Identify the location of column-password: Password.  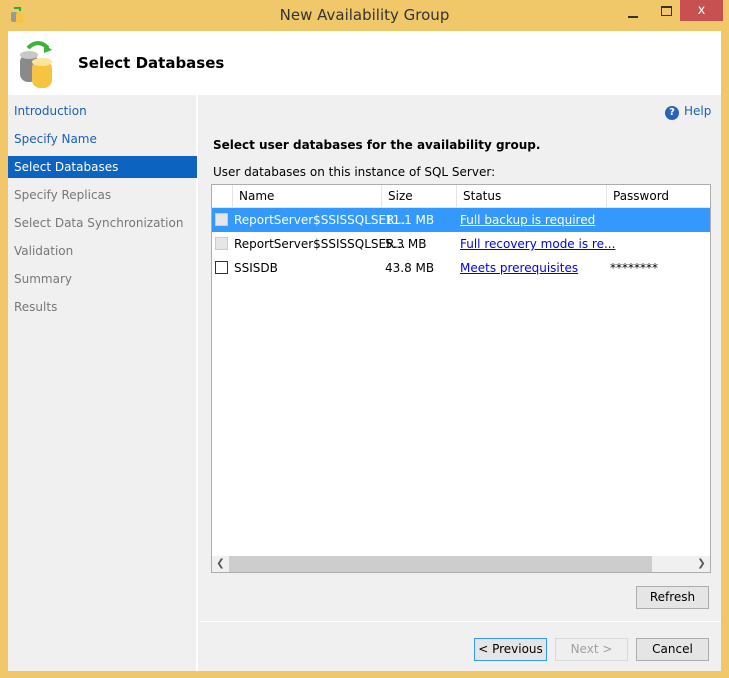
(641, 196).